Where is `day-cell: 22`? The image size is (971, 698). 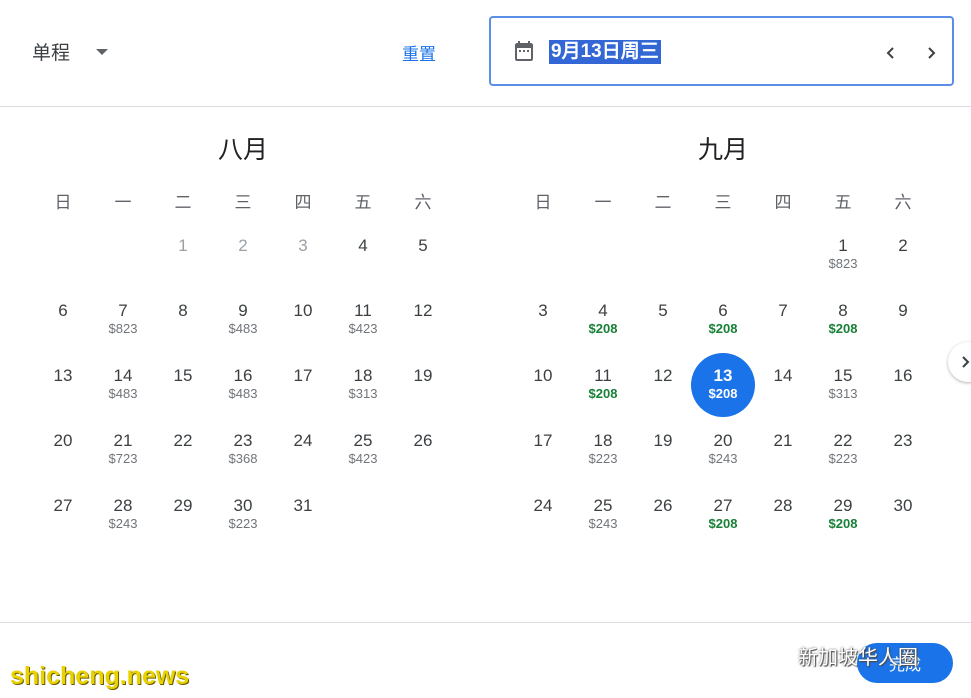 day-cell: 22 is located at coordinates (183, 451).